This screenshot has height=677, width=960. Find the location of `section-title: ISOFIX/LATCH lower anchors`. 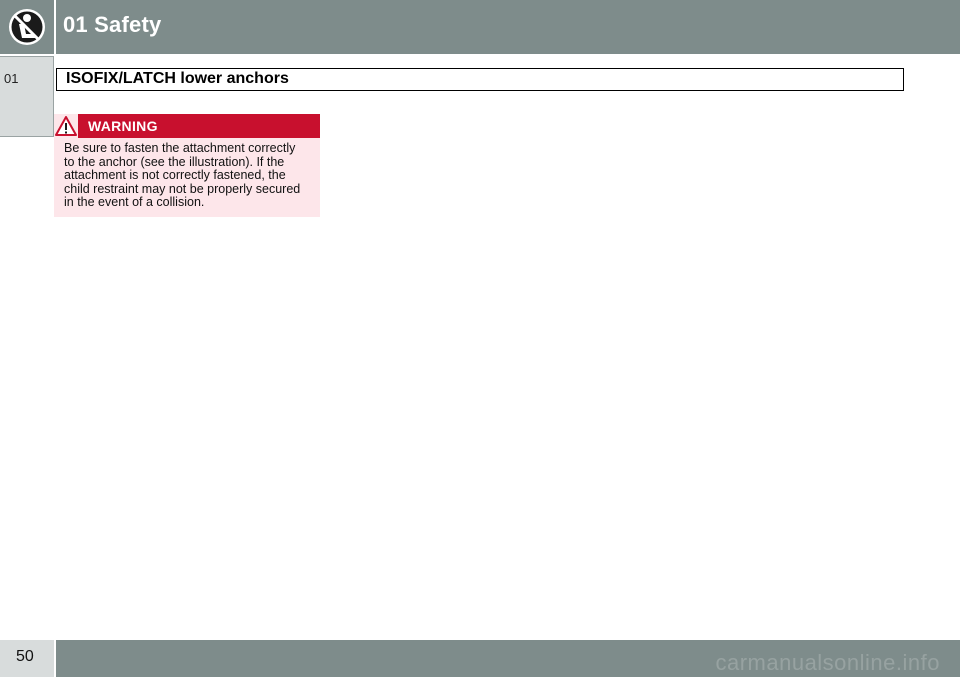

section-title: ISOFIX/LATCH lower anchors is located at coordinates (177, 78).